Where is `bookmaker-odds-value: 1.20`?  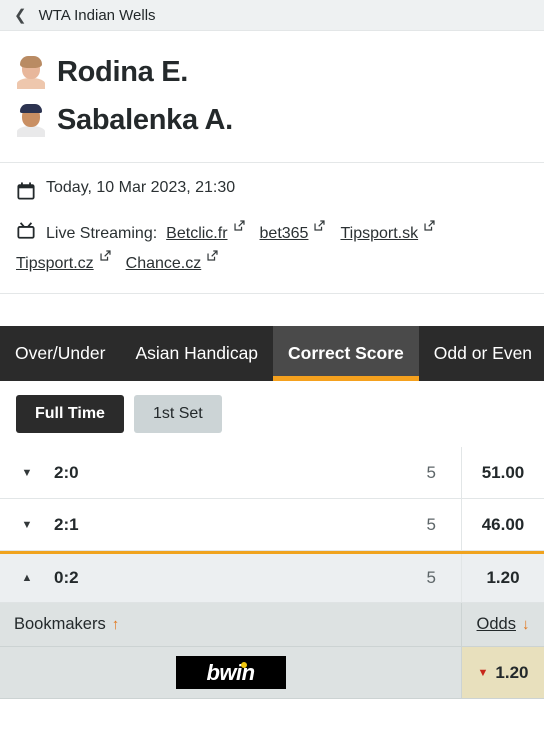 bookmaker-odds-value: 1.20 is located at coordinates (512, 672).